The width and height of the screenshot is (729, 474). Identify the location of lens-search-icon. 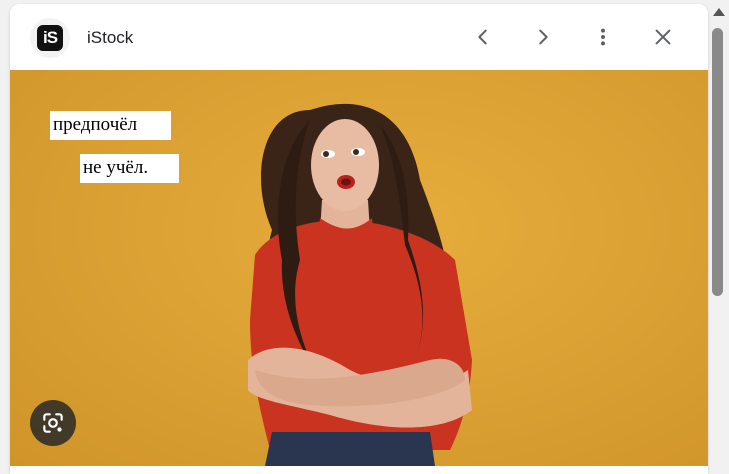
(53, 423).